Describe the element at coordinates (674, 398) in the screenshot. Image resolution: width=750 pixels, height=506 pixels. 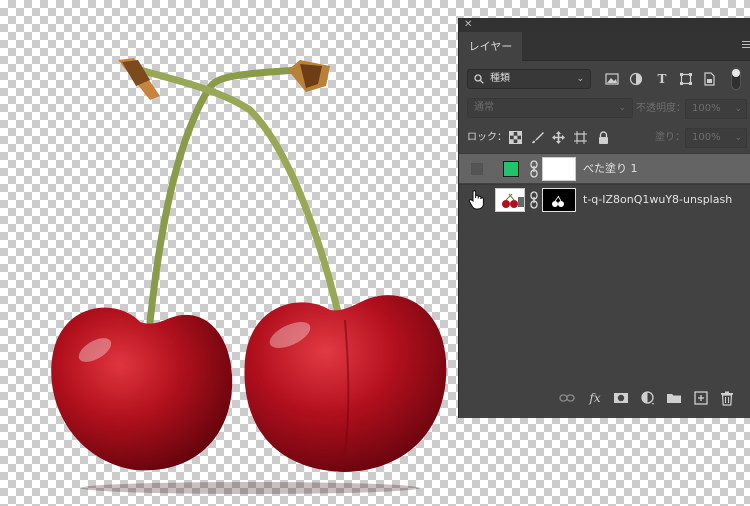
I see `new-group-icon` at that location.